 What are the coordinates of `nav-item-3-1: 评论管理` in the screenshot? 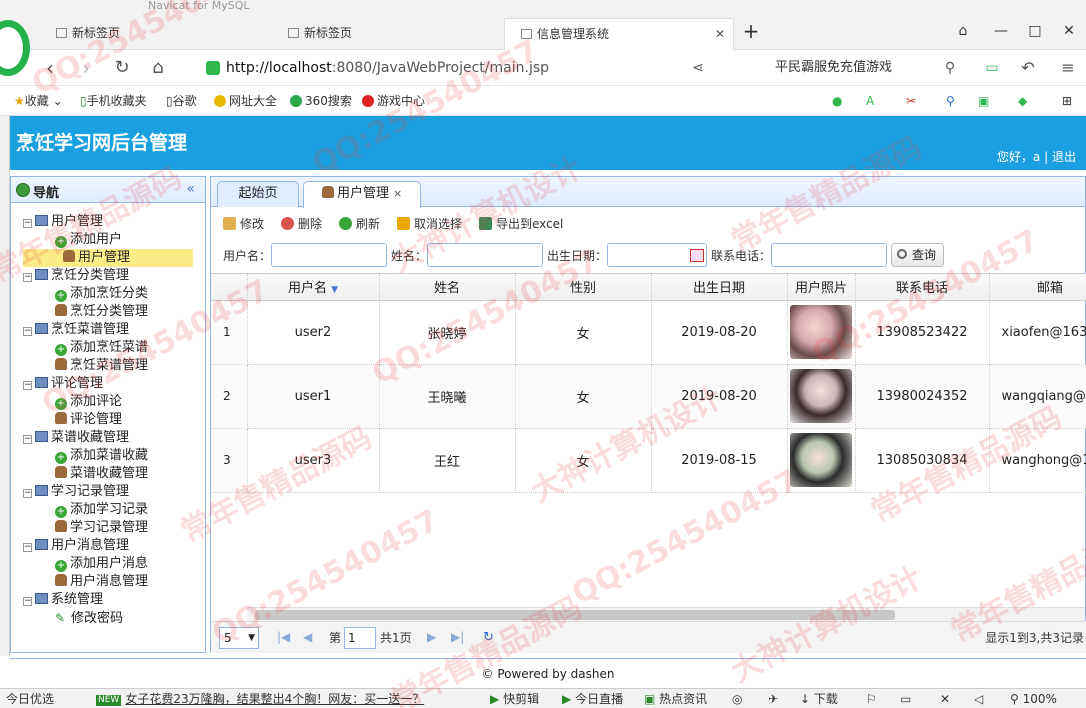 It's located at (88, 420).